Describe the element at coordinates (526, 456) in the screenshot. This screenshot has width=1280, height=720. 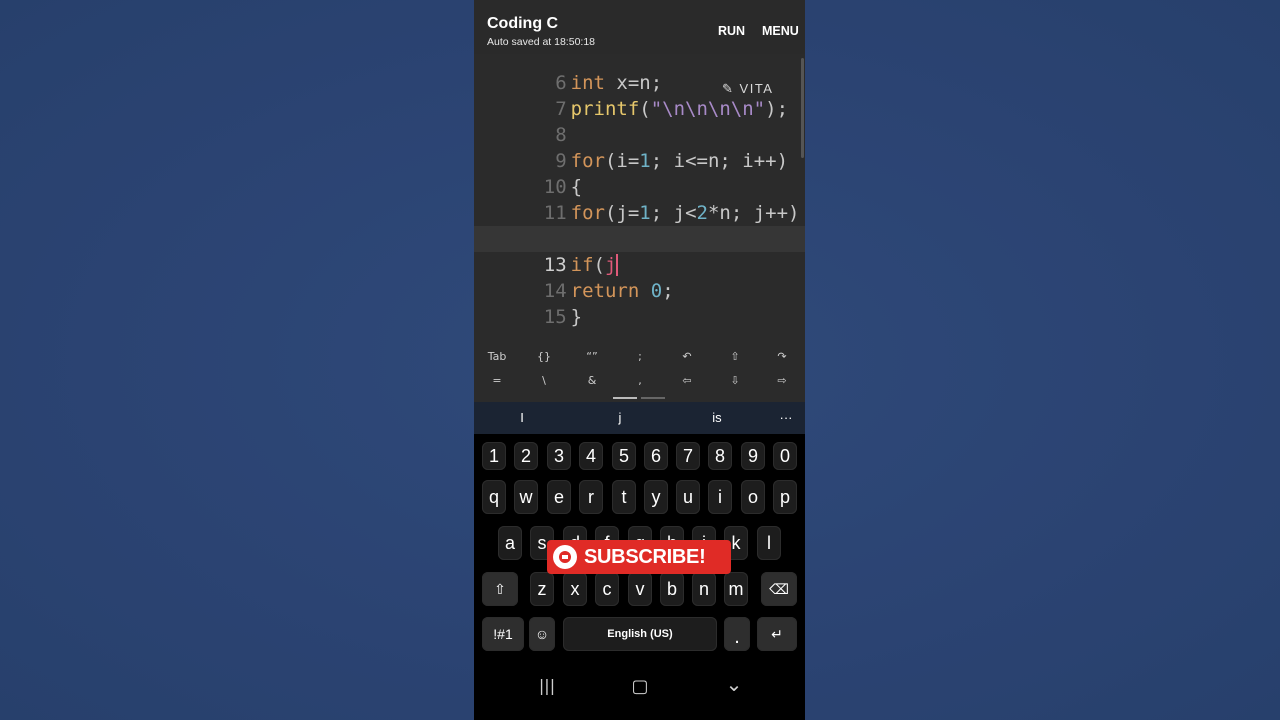
I see `key-2: 2` at that location.